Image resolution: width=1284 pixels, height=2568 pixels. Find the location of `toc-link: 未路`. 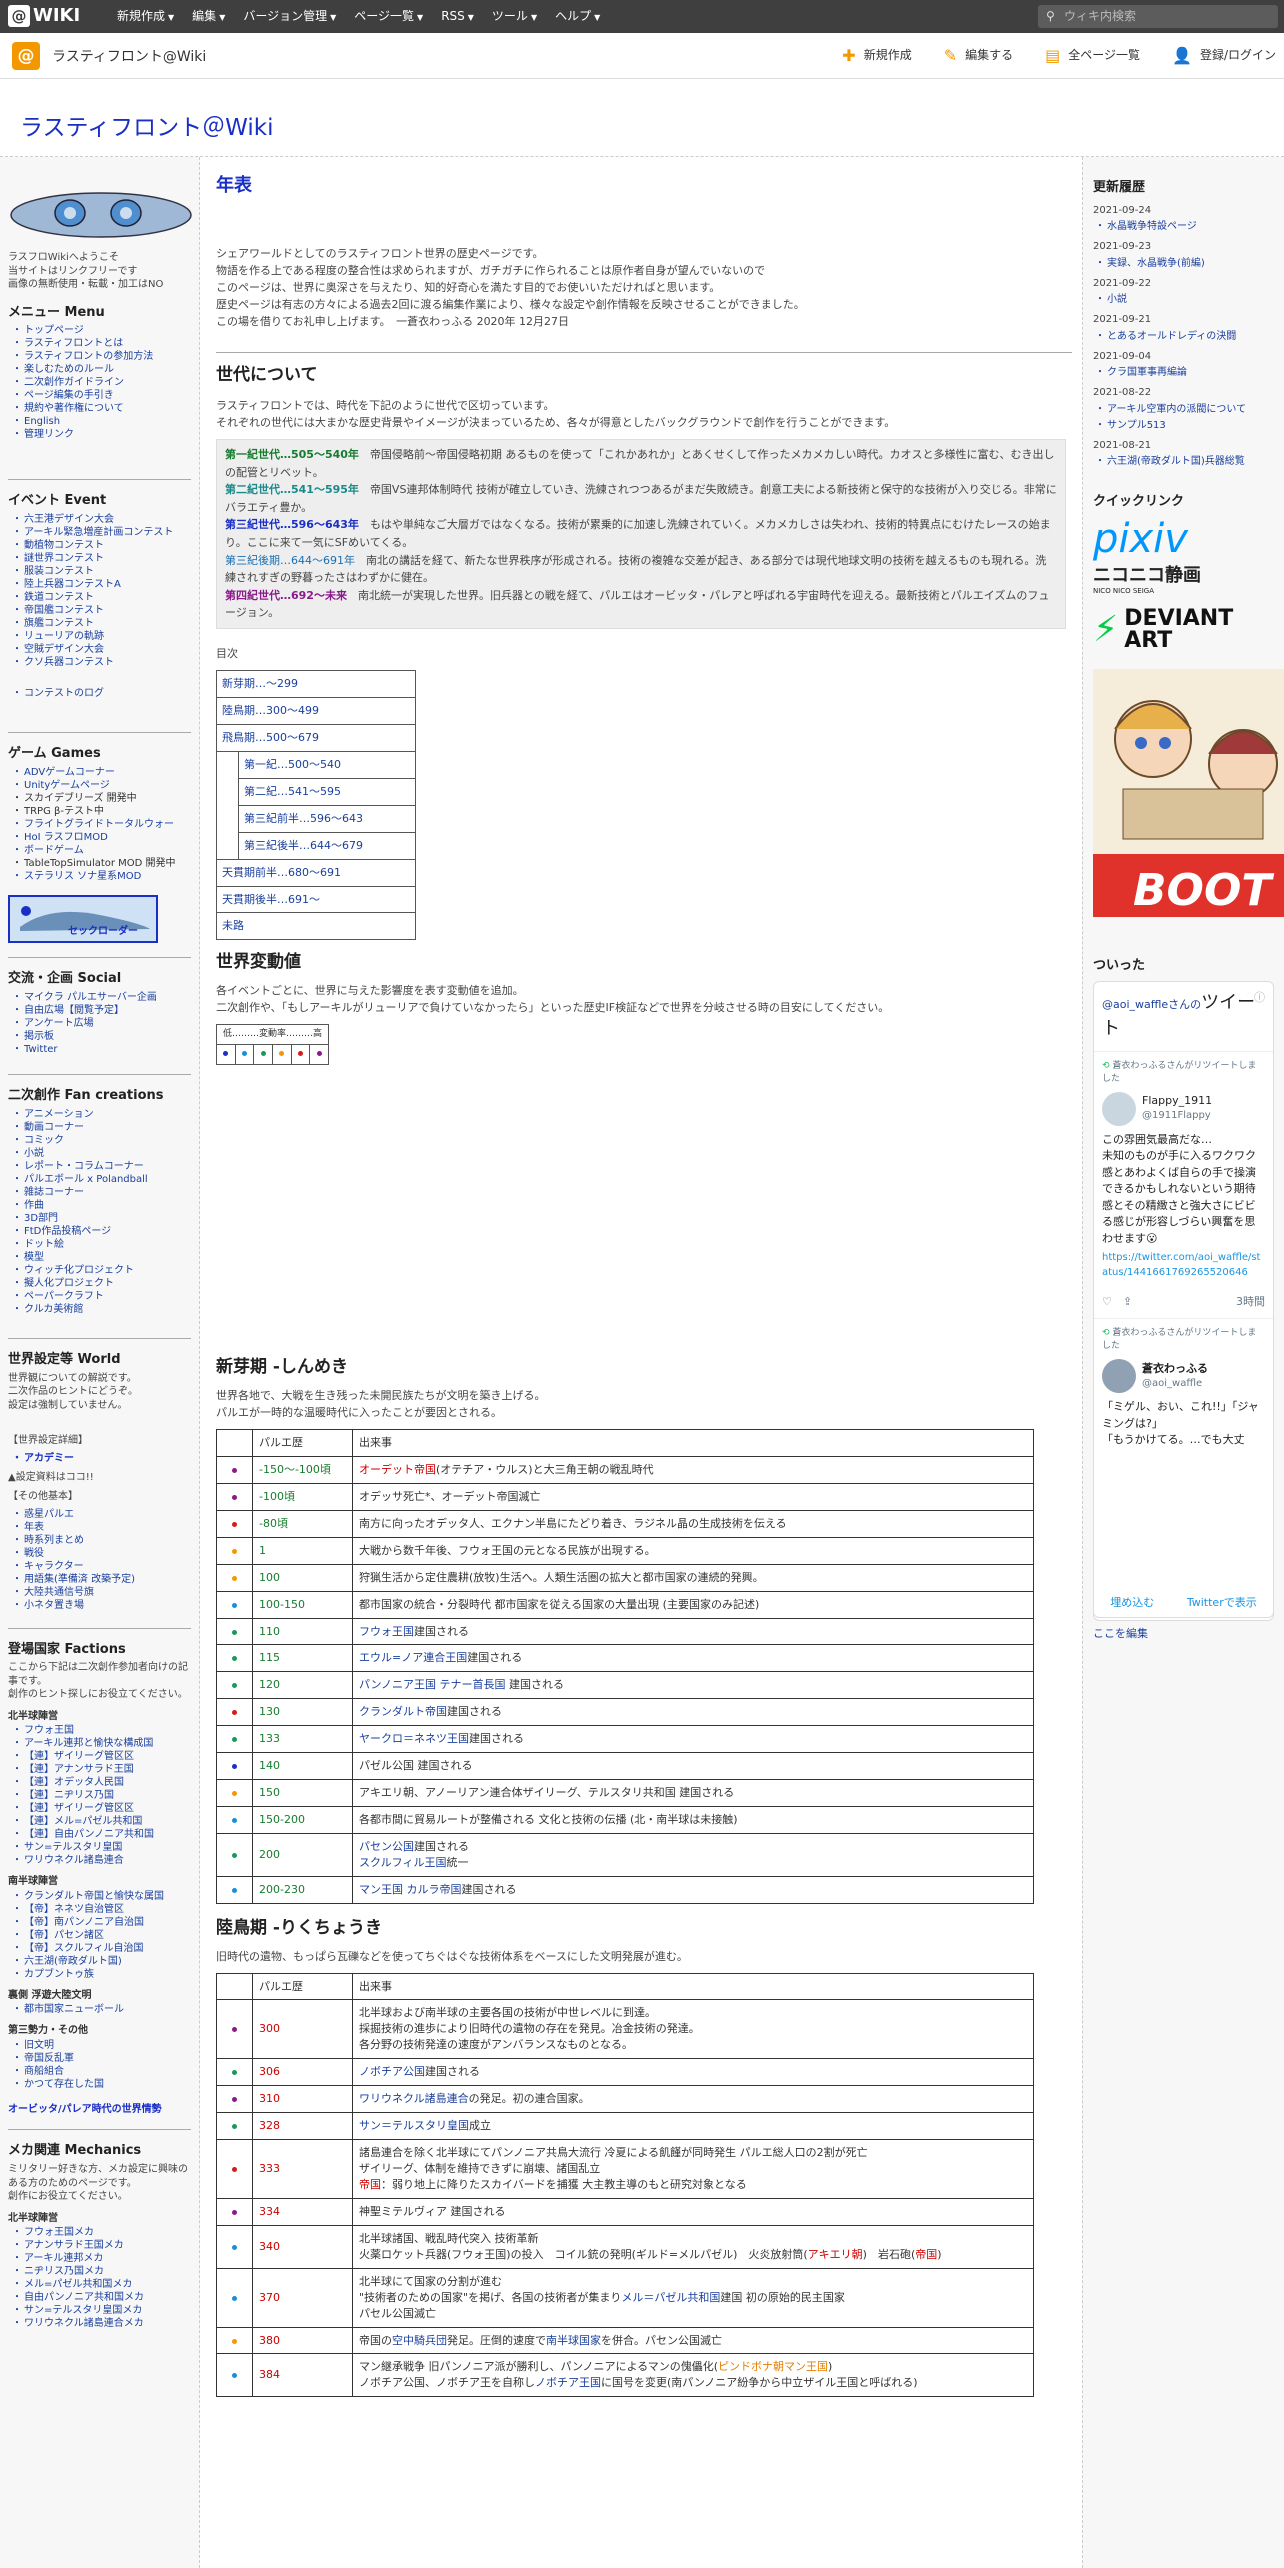

toc-link: 未路 is located at coordinates (316, 926).